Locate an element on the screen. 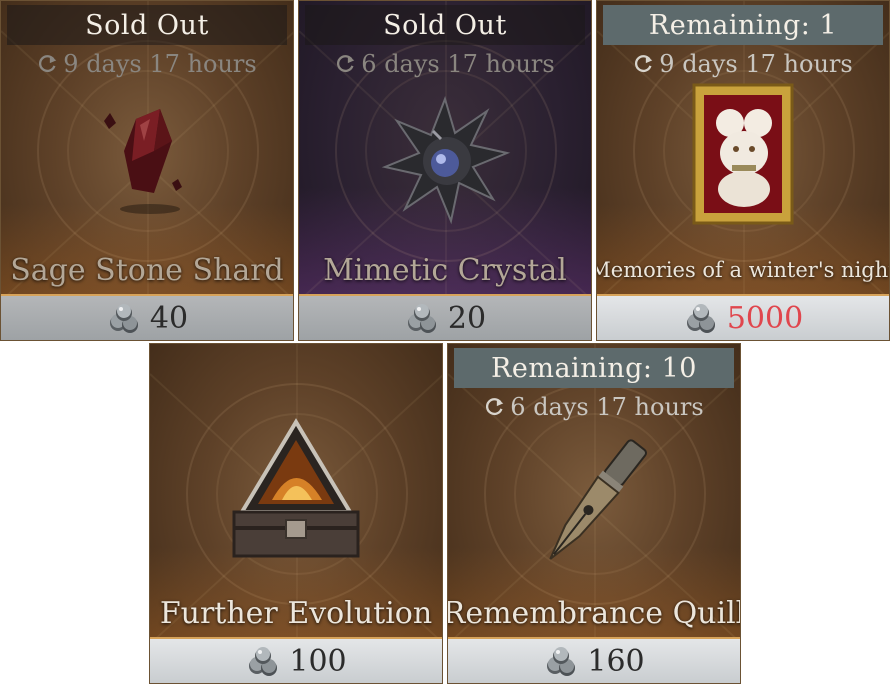 Image resolution: width=891 pixels, height=684 pixels. item-name: Remembrance Quill is located at coordinates (594, 613).